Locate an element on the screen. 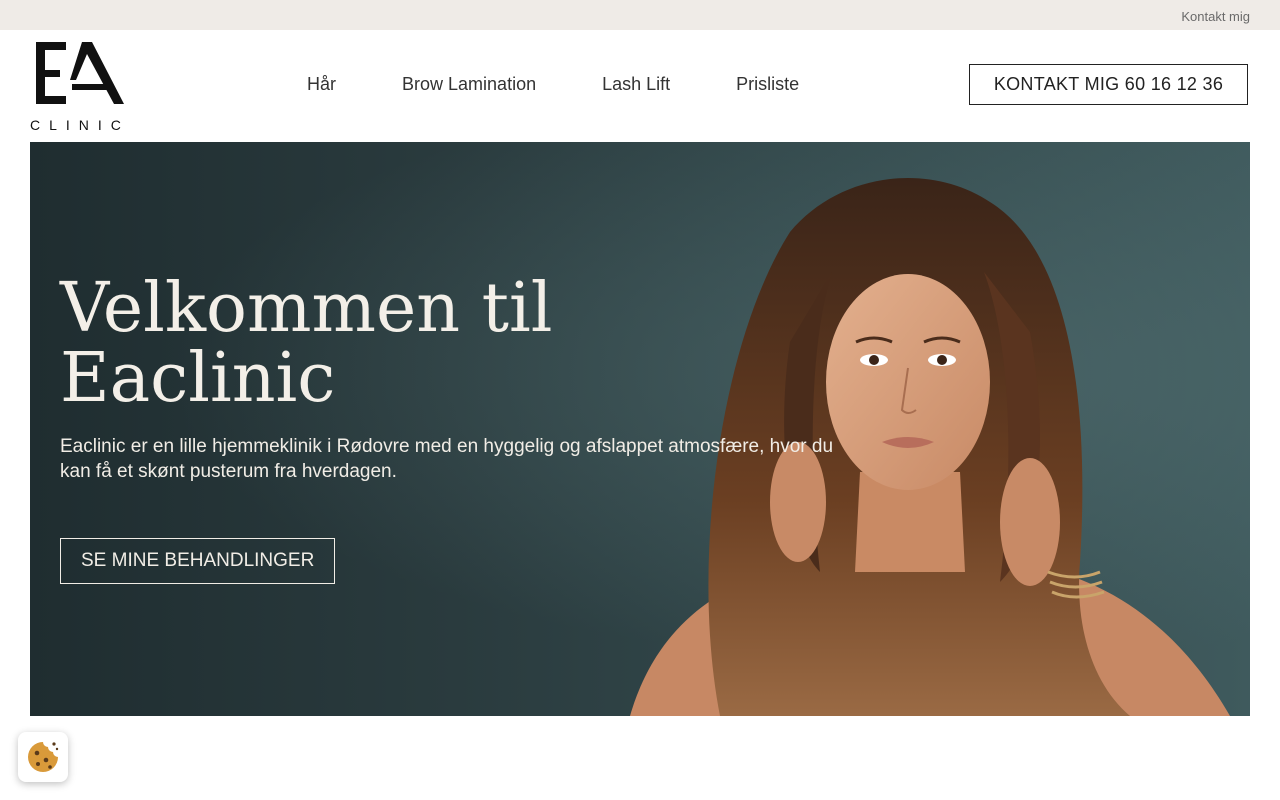  contact-phone-button: KONTAKT MIG 60 16 12 36 is located at coordinates (1108, 84).